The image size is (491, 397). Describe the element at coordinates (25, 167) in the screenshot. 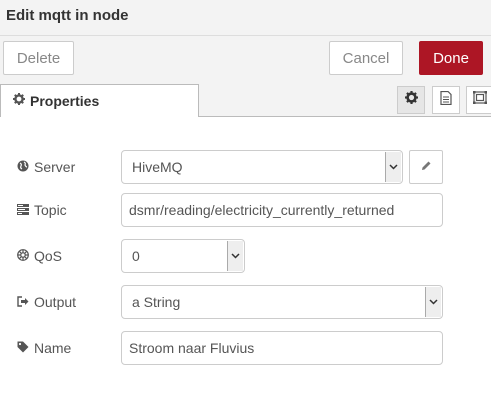

I see `globe-icon` at that location.